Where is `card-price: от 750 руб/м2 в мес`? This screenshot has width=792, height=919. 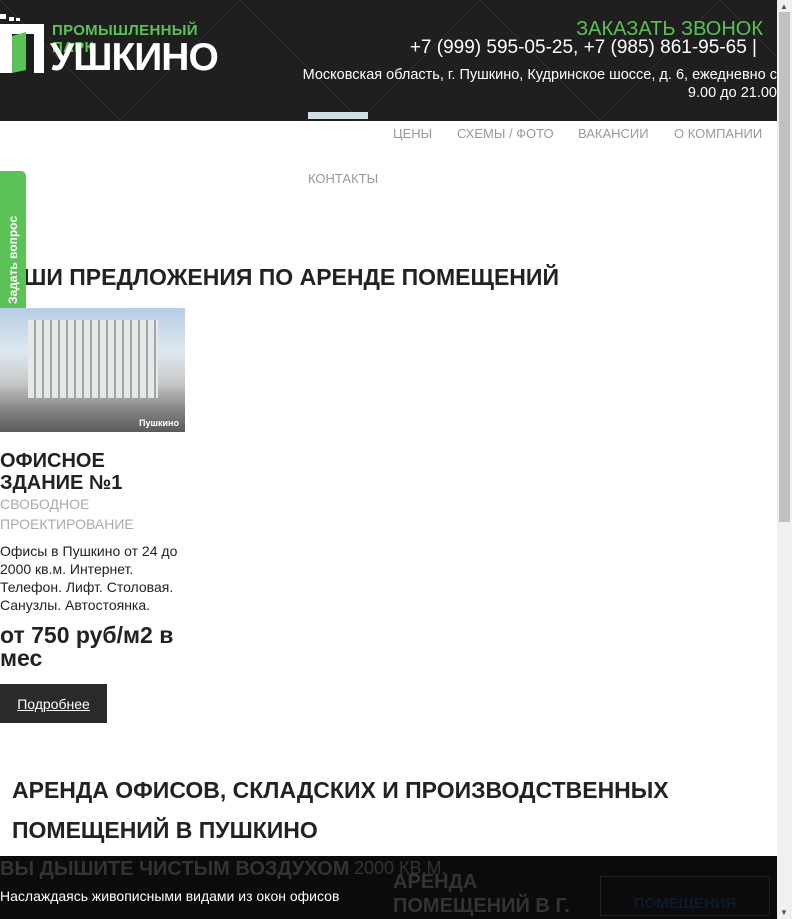 card-price: от 750 руб/м2 в мес is located at coordinates (87, 646).